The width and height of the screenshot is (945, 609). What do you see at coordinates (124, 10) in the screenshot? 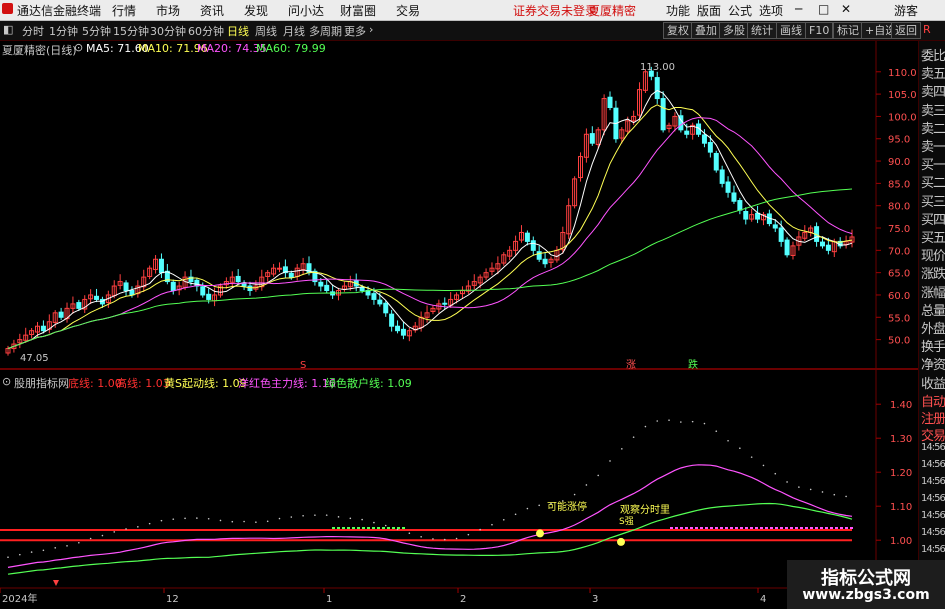
I see `menu-item-quotes: 行情` at bounding box center [124, 10].